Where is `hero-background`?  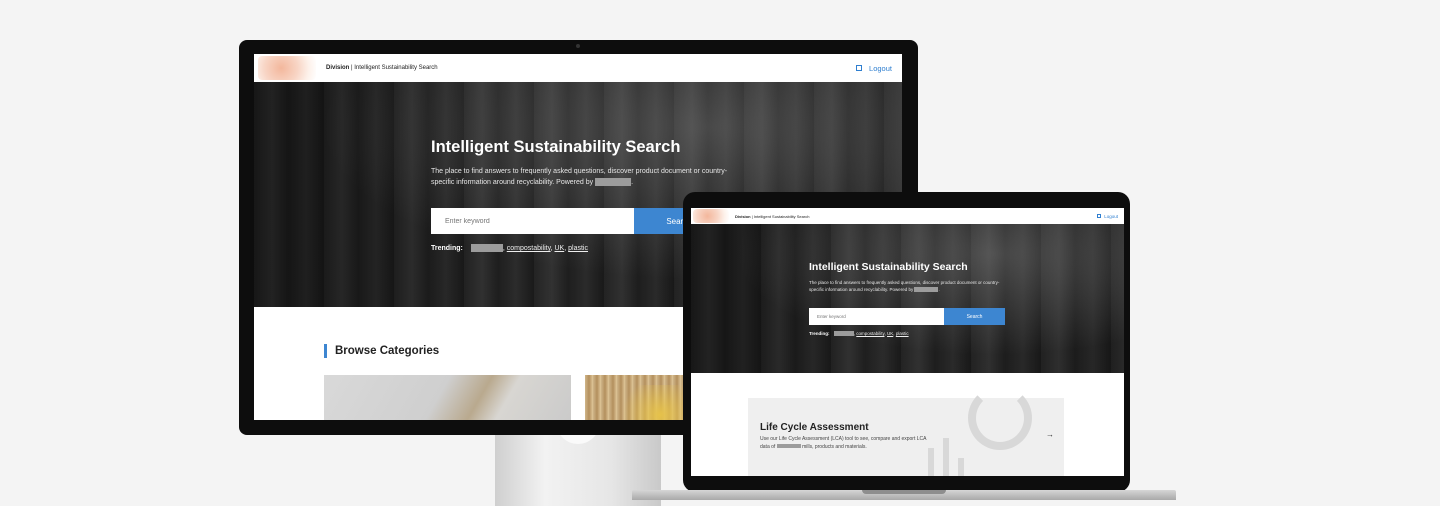 hero-background is located at coordinates (907, 298).